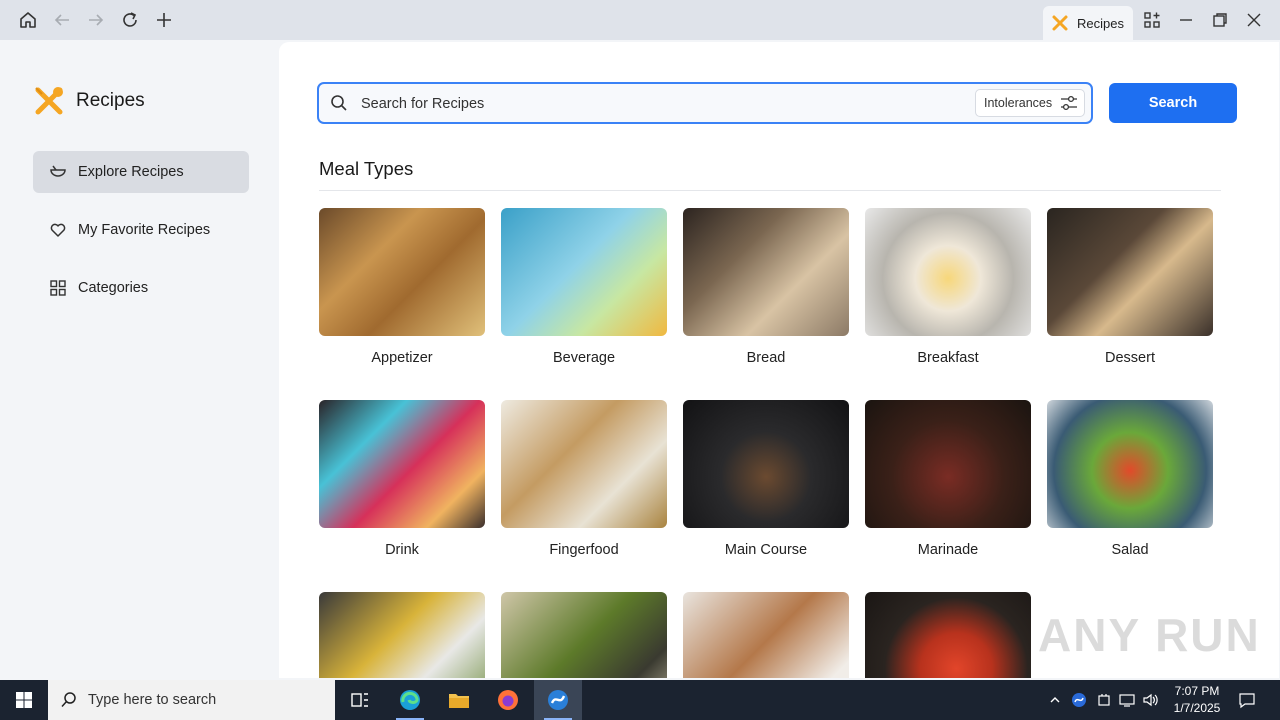 The height and width of the screenshot is (720, 1280). Describe the element at coordinates (558, 700) in the screenshot. I see `recipes-app-taskbar-icon` at that location.